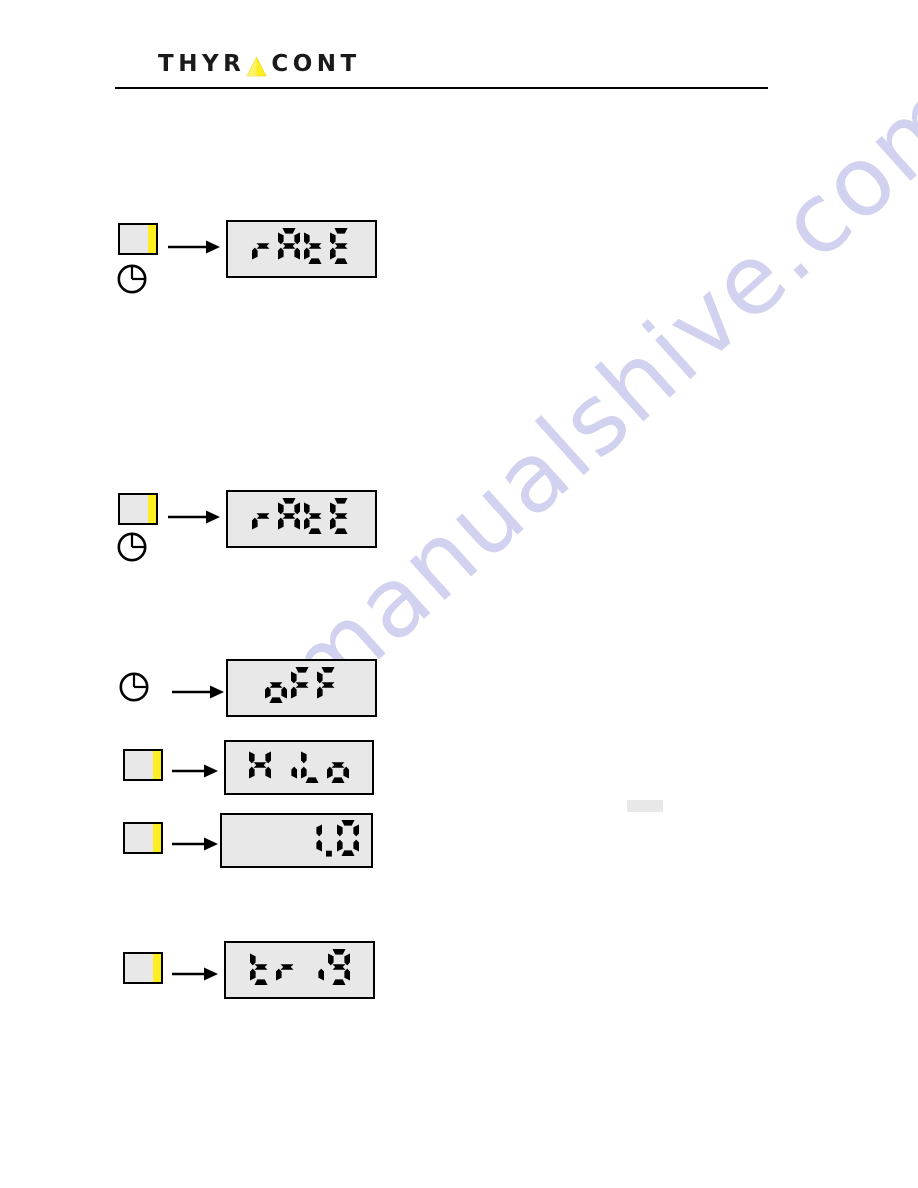 The image size is (918, 1188). Describe the element at coordinates (316, 63) in the screenshot. I see `logo-text-part-2: CONT` at that location.